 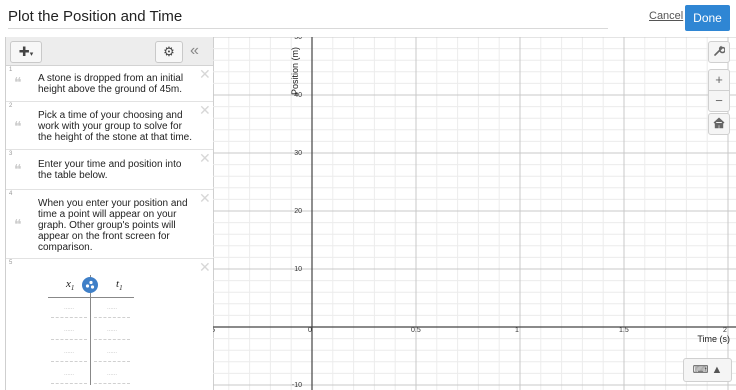 I want to click on title-field: Plot the Position and Time, so click(x=308, y=17).